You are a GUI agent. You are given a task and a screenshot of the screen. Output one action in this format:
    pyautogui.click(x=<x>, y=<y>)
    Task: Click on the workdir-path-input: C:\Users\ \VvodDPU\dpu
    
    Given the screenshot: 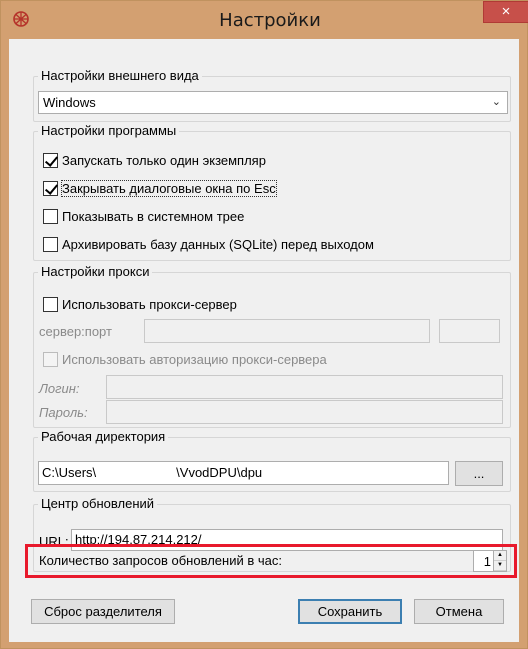 What is the action you would take?
    pyautogui.click(x=243, y=473)
    